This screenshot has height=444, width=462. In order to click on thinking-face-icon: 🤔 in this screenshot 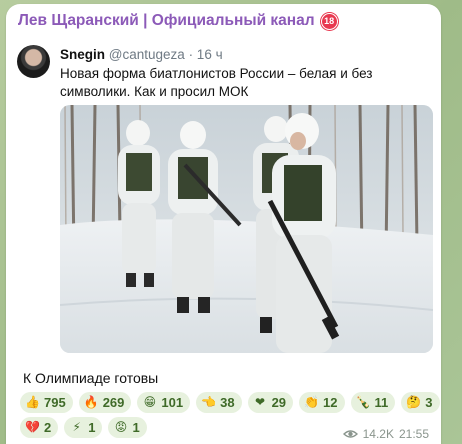, I will do `click(414, 402)`.